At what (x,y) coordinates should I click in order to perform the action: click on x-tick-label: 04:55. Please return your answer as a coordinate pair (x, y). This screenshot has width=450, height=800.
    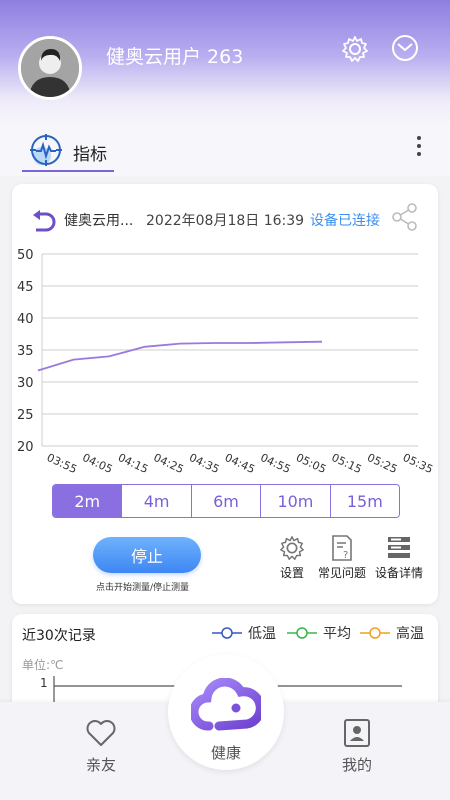
    Looking at the image, I should click on (275, 463).